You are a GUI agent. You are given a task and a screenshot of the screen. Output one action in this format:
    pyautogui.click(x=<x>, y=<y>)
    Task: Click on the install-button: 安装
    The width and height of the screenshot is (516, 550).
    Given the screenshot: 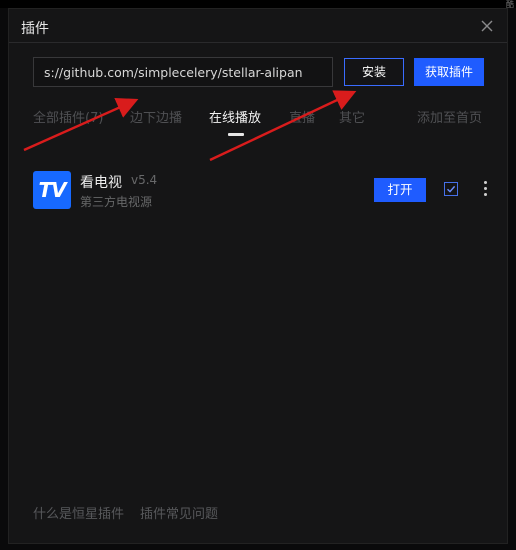 What is the action you would take?
    pyautogui.click(x=374, y=72)
    